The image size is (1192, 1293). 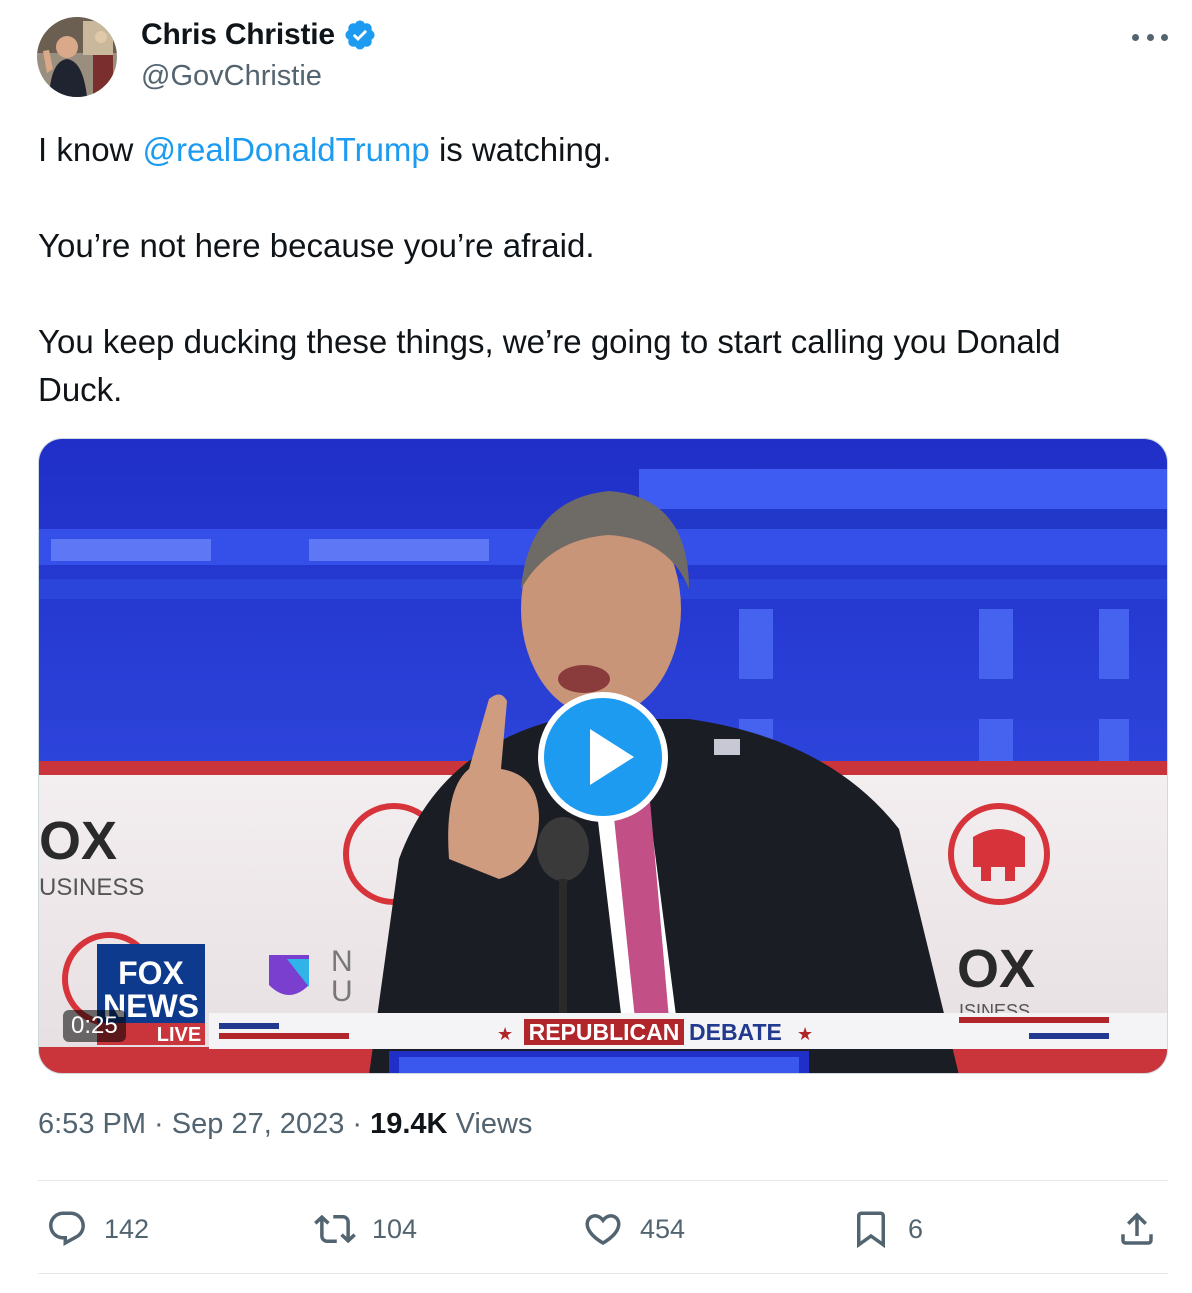 What do you see at coordinates (996, 969) in the screenshot?
I see `backdrop-logo-right: OX` at bounding box center [996, 969].